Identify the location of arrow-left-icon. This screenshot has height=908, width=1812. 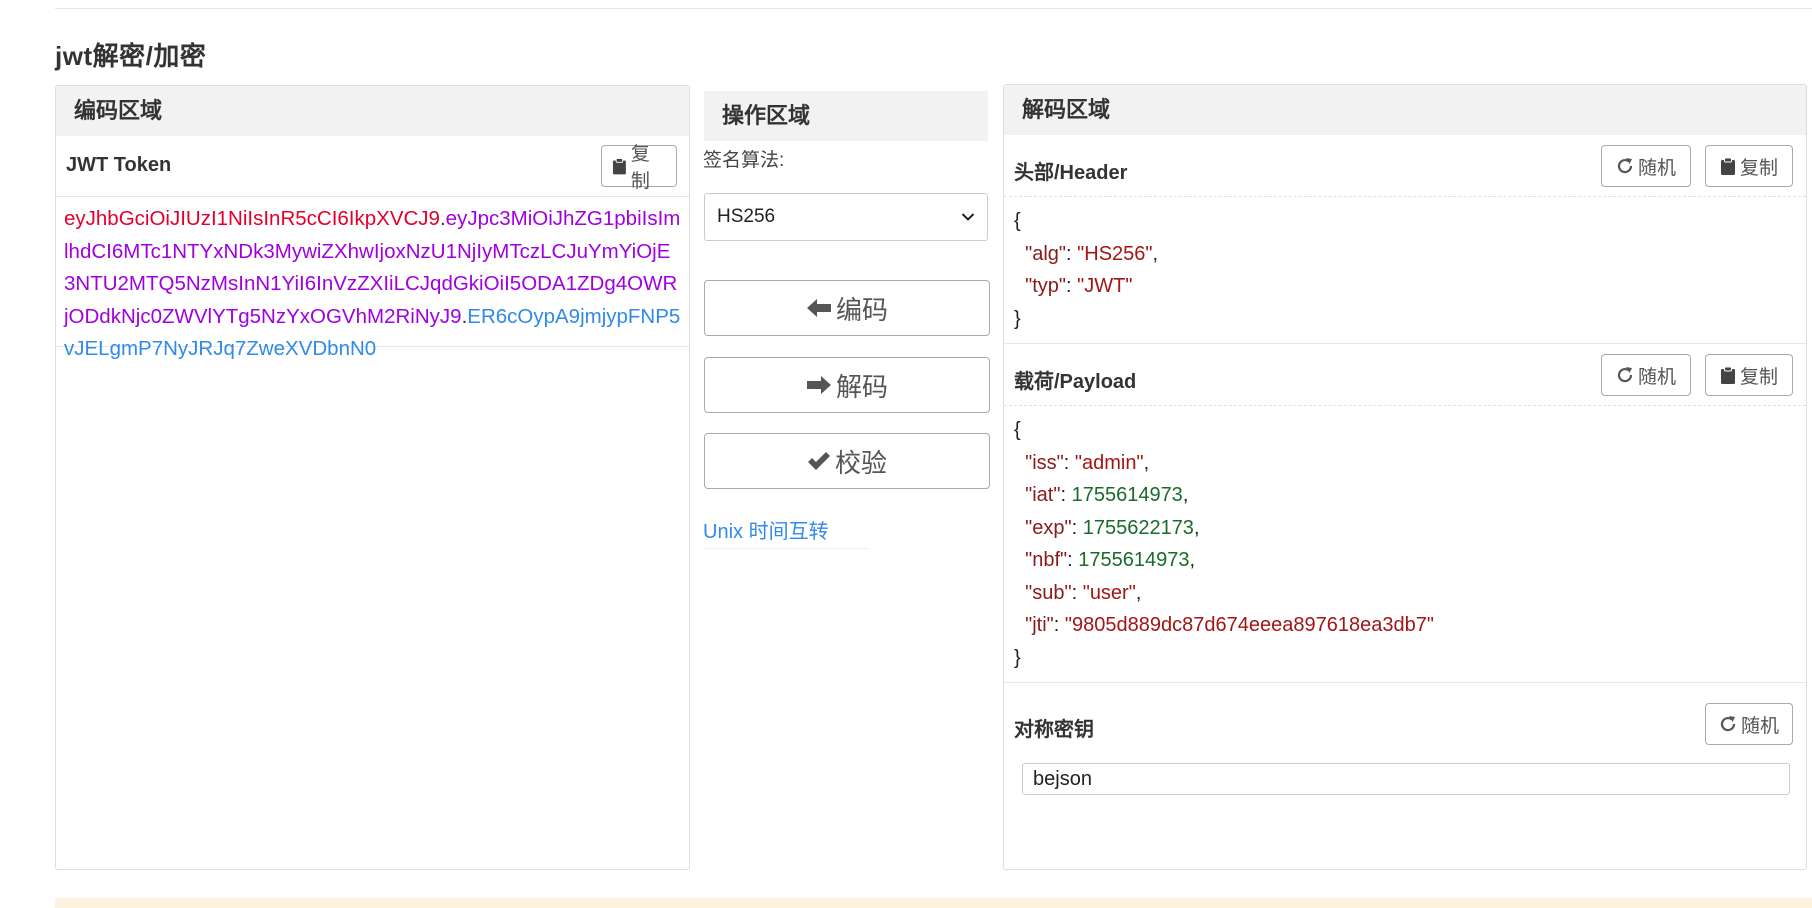
(818, 308).